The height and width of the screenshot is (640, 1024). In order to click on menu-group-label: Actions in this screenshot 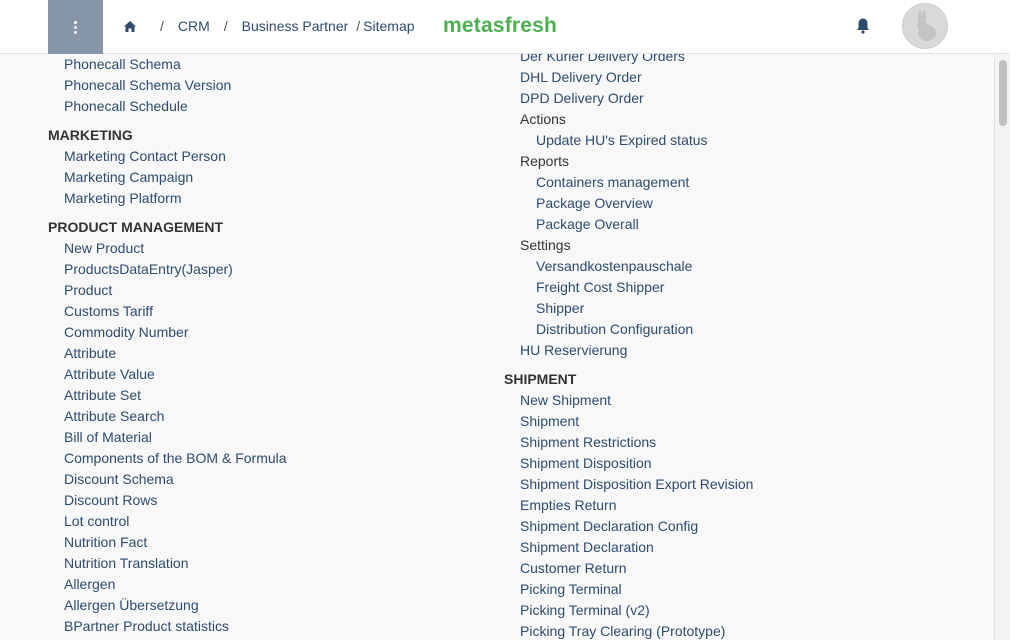, I will do `click(543, 119)`.